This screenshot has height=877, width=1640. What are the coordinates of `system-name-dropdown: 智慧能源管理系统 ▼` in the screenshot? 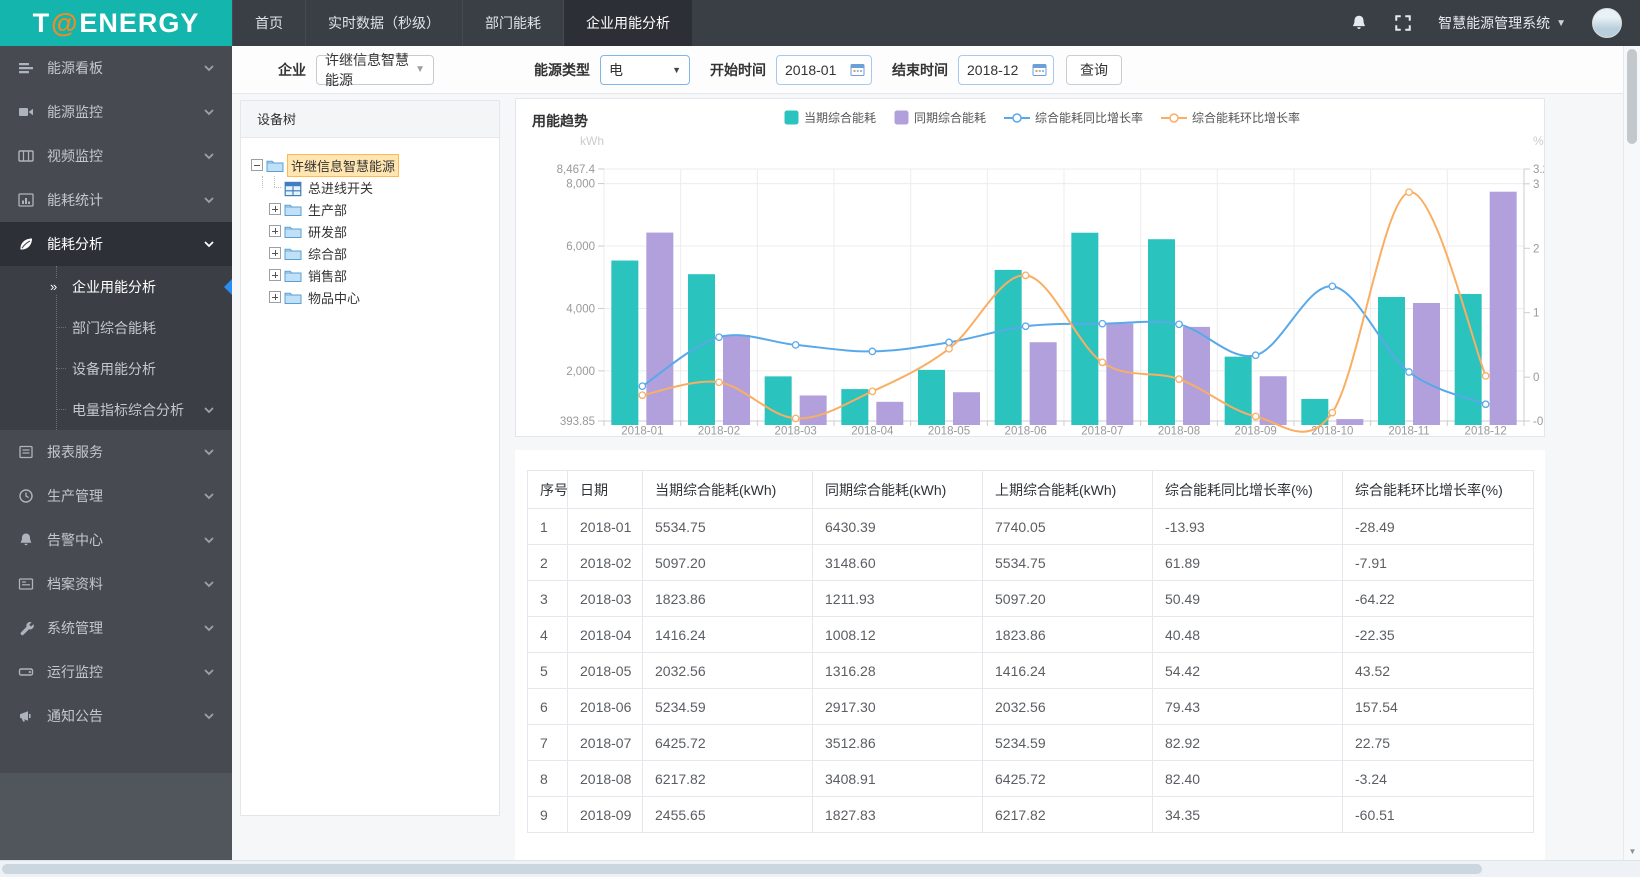 It's located at (1502, 23).